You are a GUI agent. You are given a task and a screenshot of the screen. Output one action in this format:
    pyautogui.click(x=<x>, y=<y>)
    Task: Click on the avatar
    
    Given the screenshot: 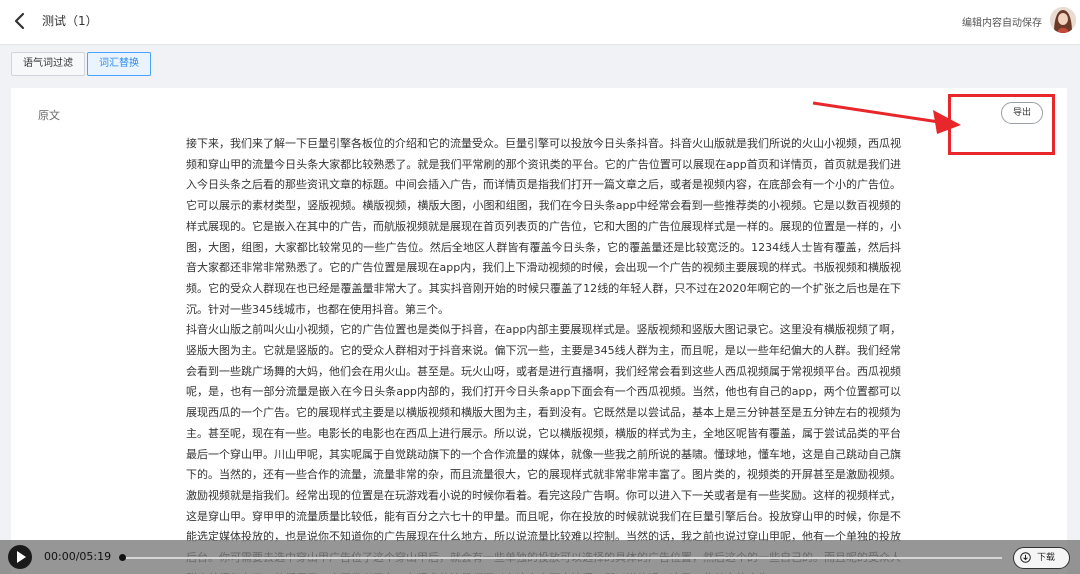 What is the action you would take?
    pyautogui.click(x=1063, y=20)
    